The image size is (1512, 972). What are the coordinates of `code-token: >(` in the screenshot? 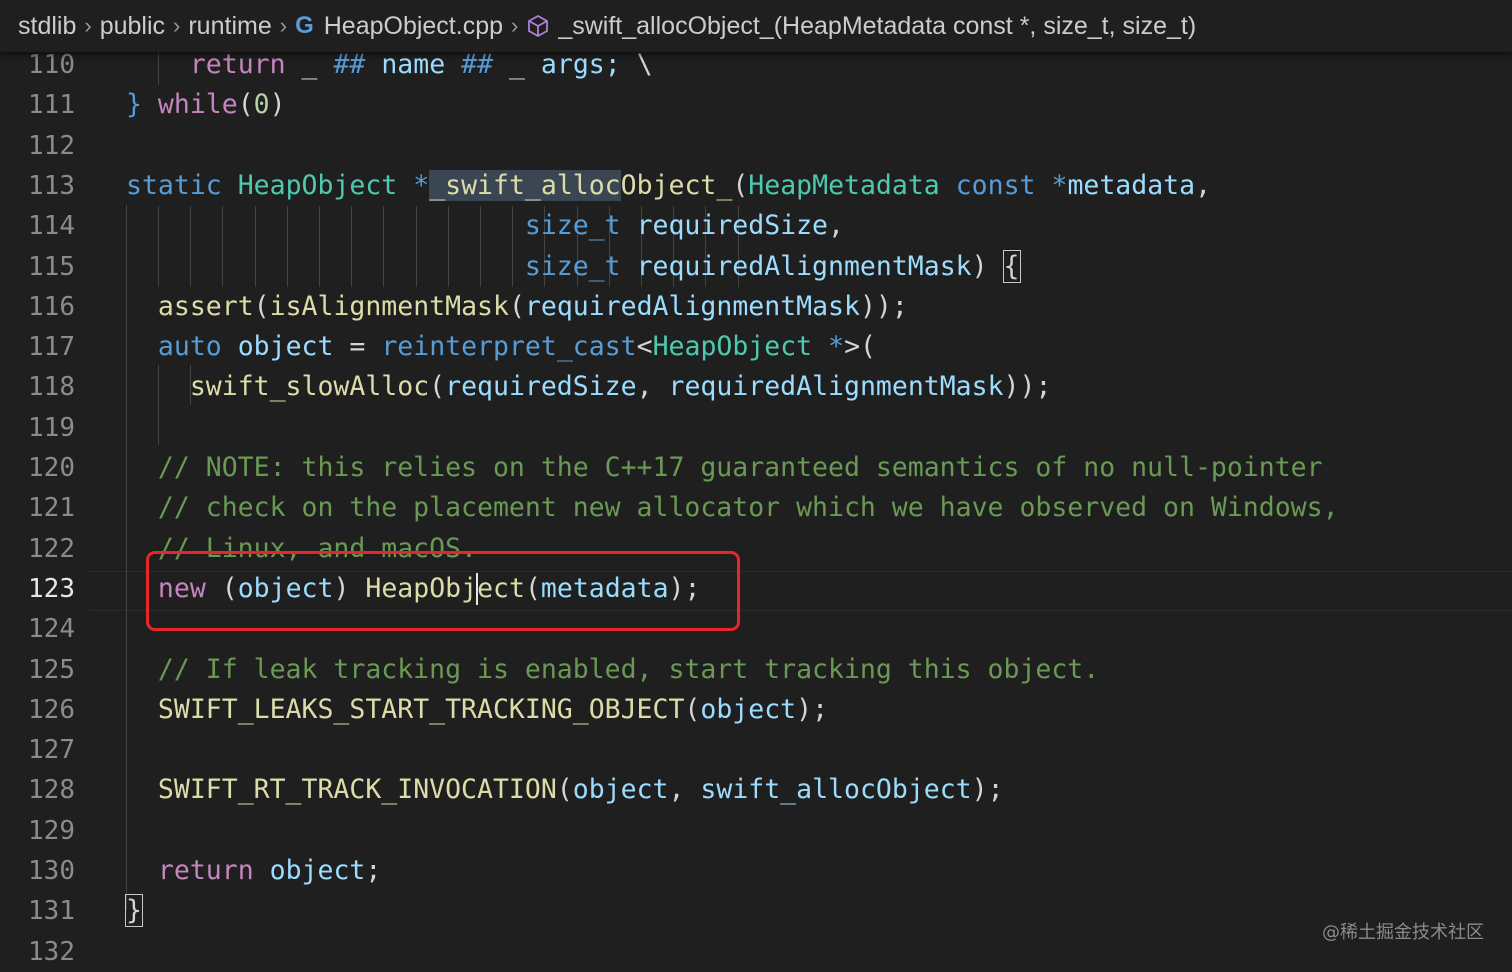 It's located at (860, 347).